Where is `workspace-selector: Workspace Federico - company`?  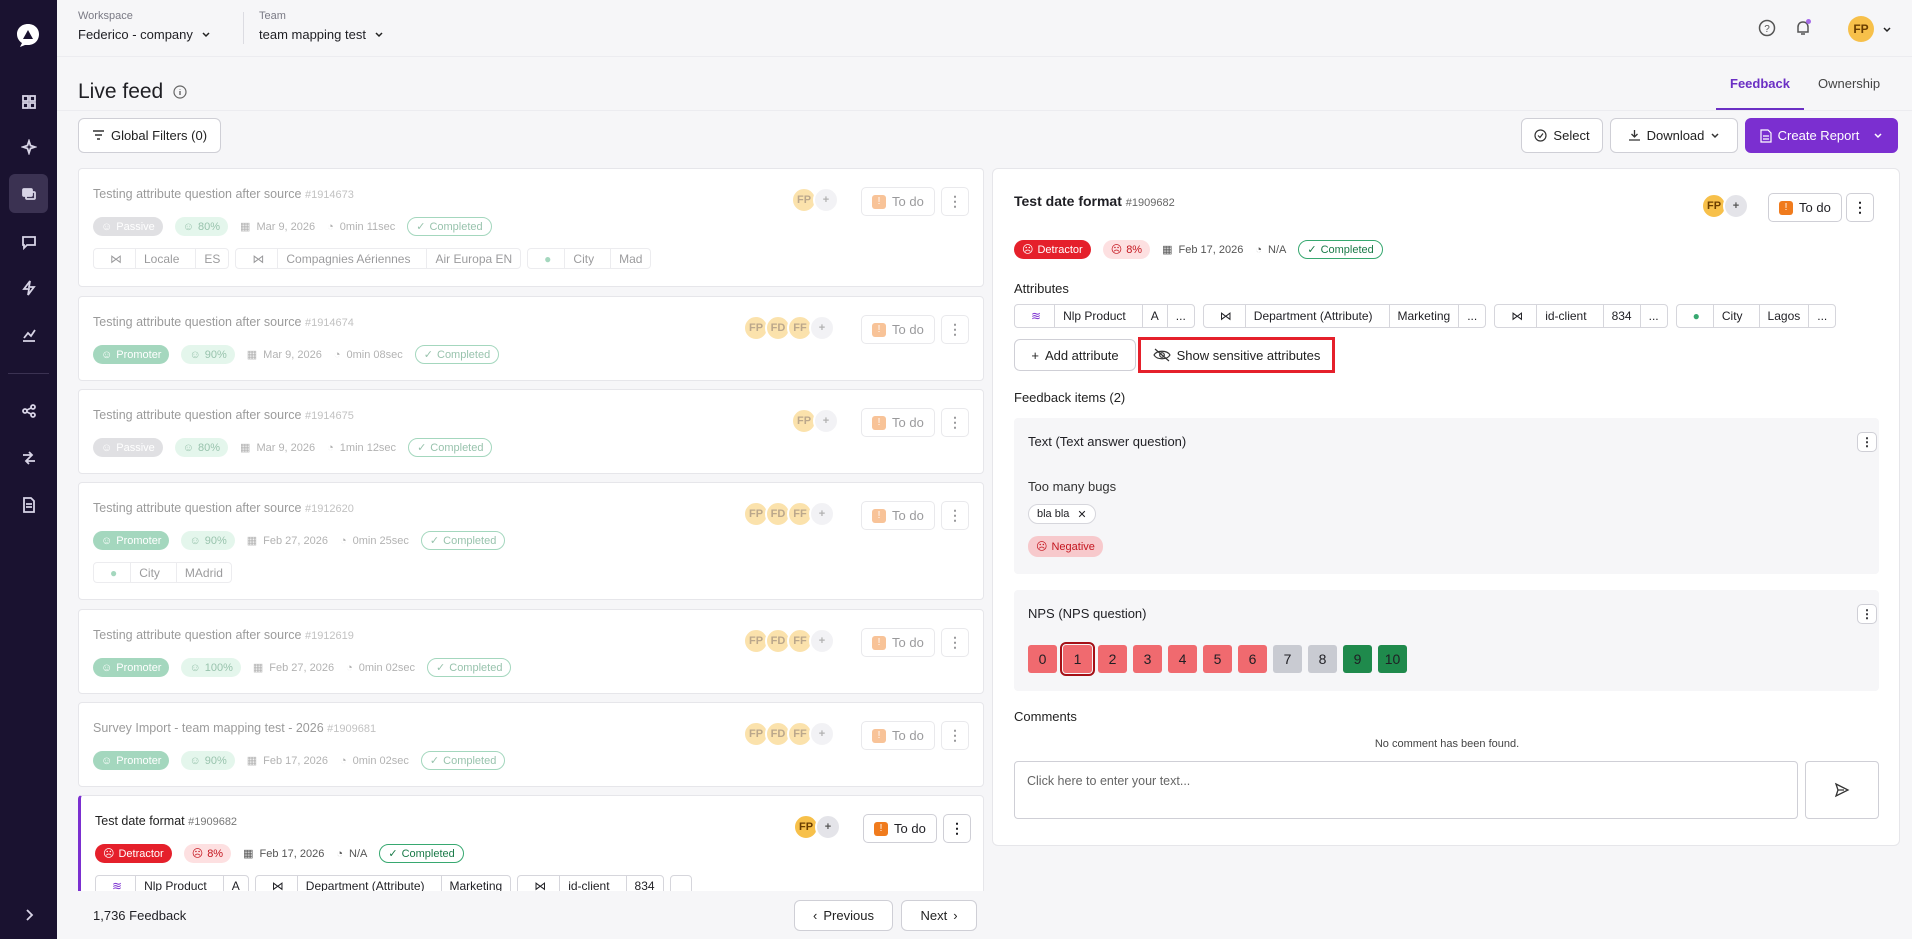
workspace-selector: Workspace Federico - company is located at coordinates (144, 26).